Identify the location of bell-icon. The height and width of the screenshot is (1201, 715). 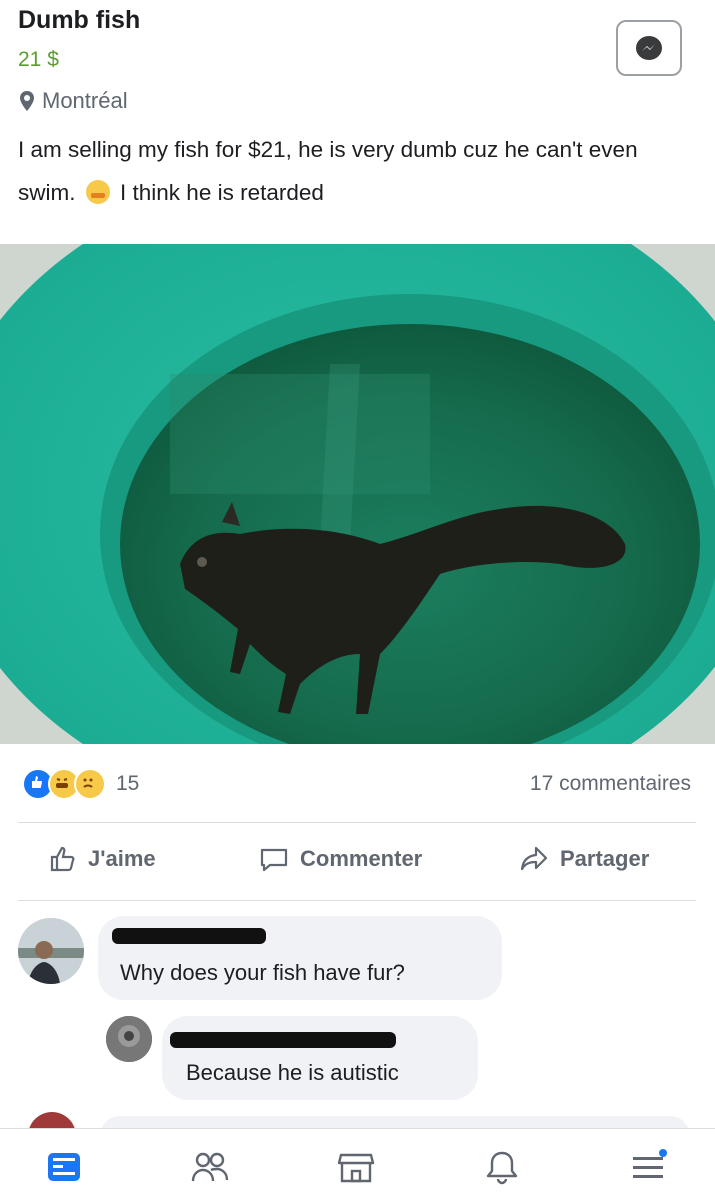
(502, 1168).